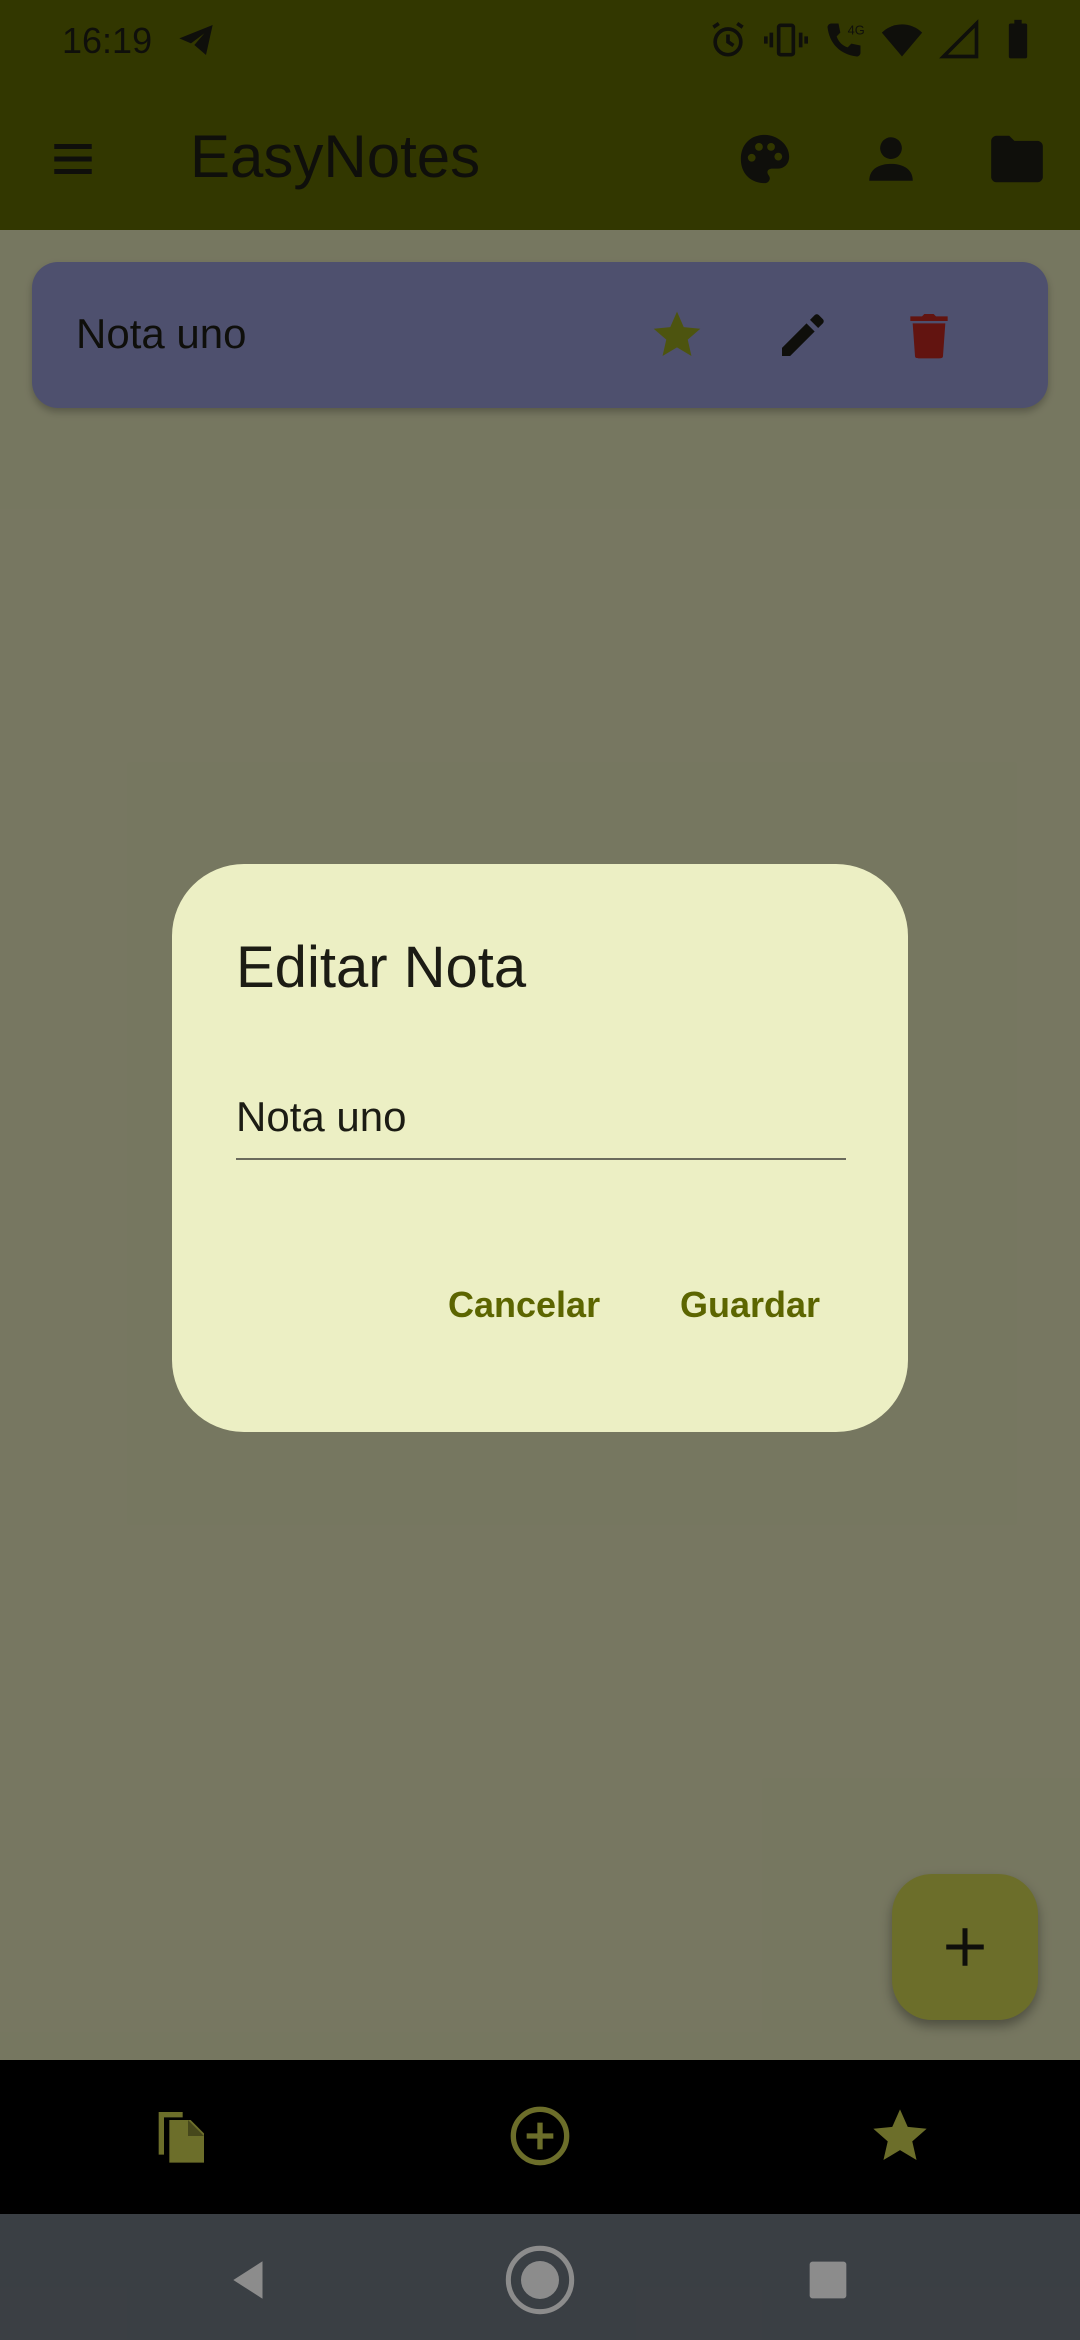 This screenshot has height=2340, width=1080. I want to click on note-name-input, so click(541, 1125).